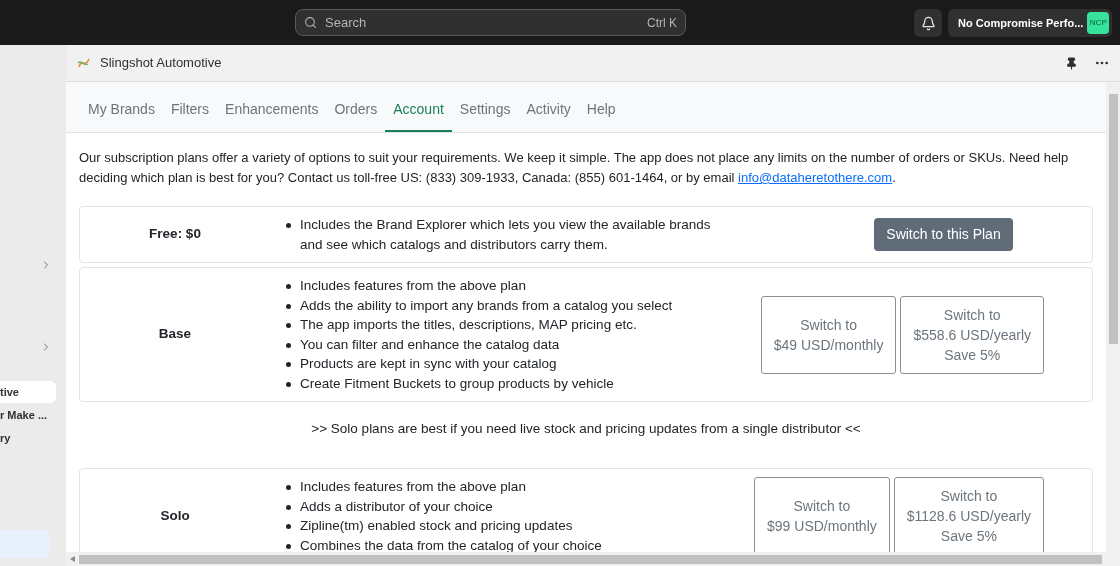 The width and height of the screenshot is (1120, 566). What do you see at coordinates (28, 392) in the screenshot?
I see `sidebar-item: tive` at bounding box center [28, 392].